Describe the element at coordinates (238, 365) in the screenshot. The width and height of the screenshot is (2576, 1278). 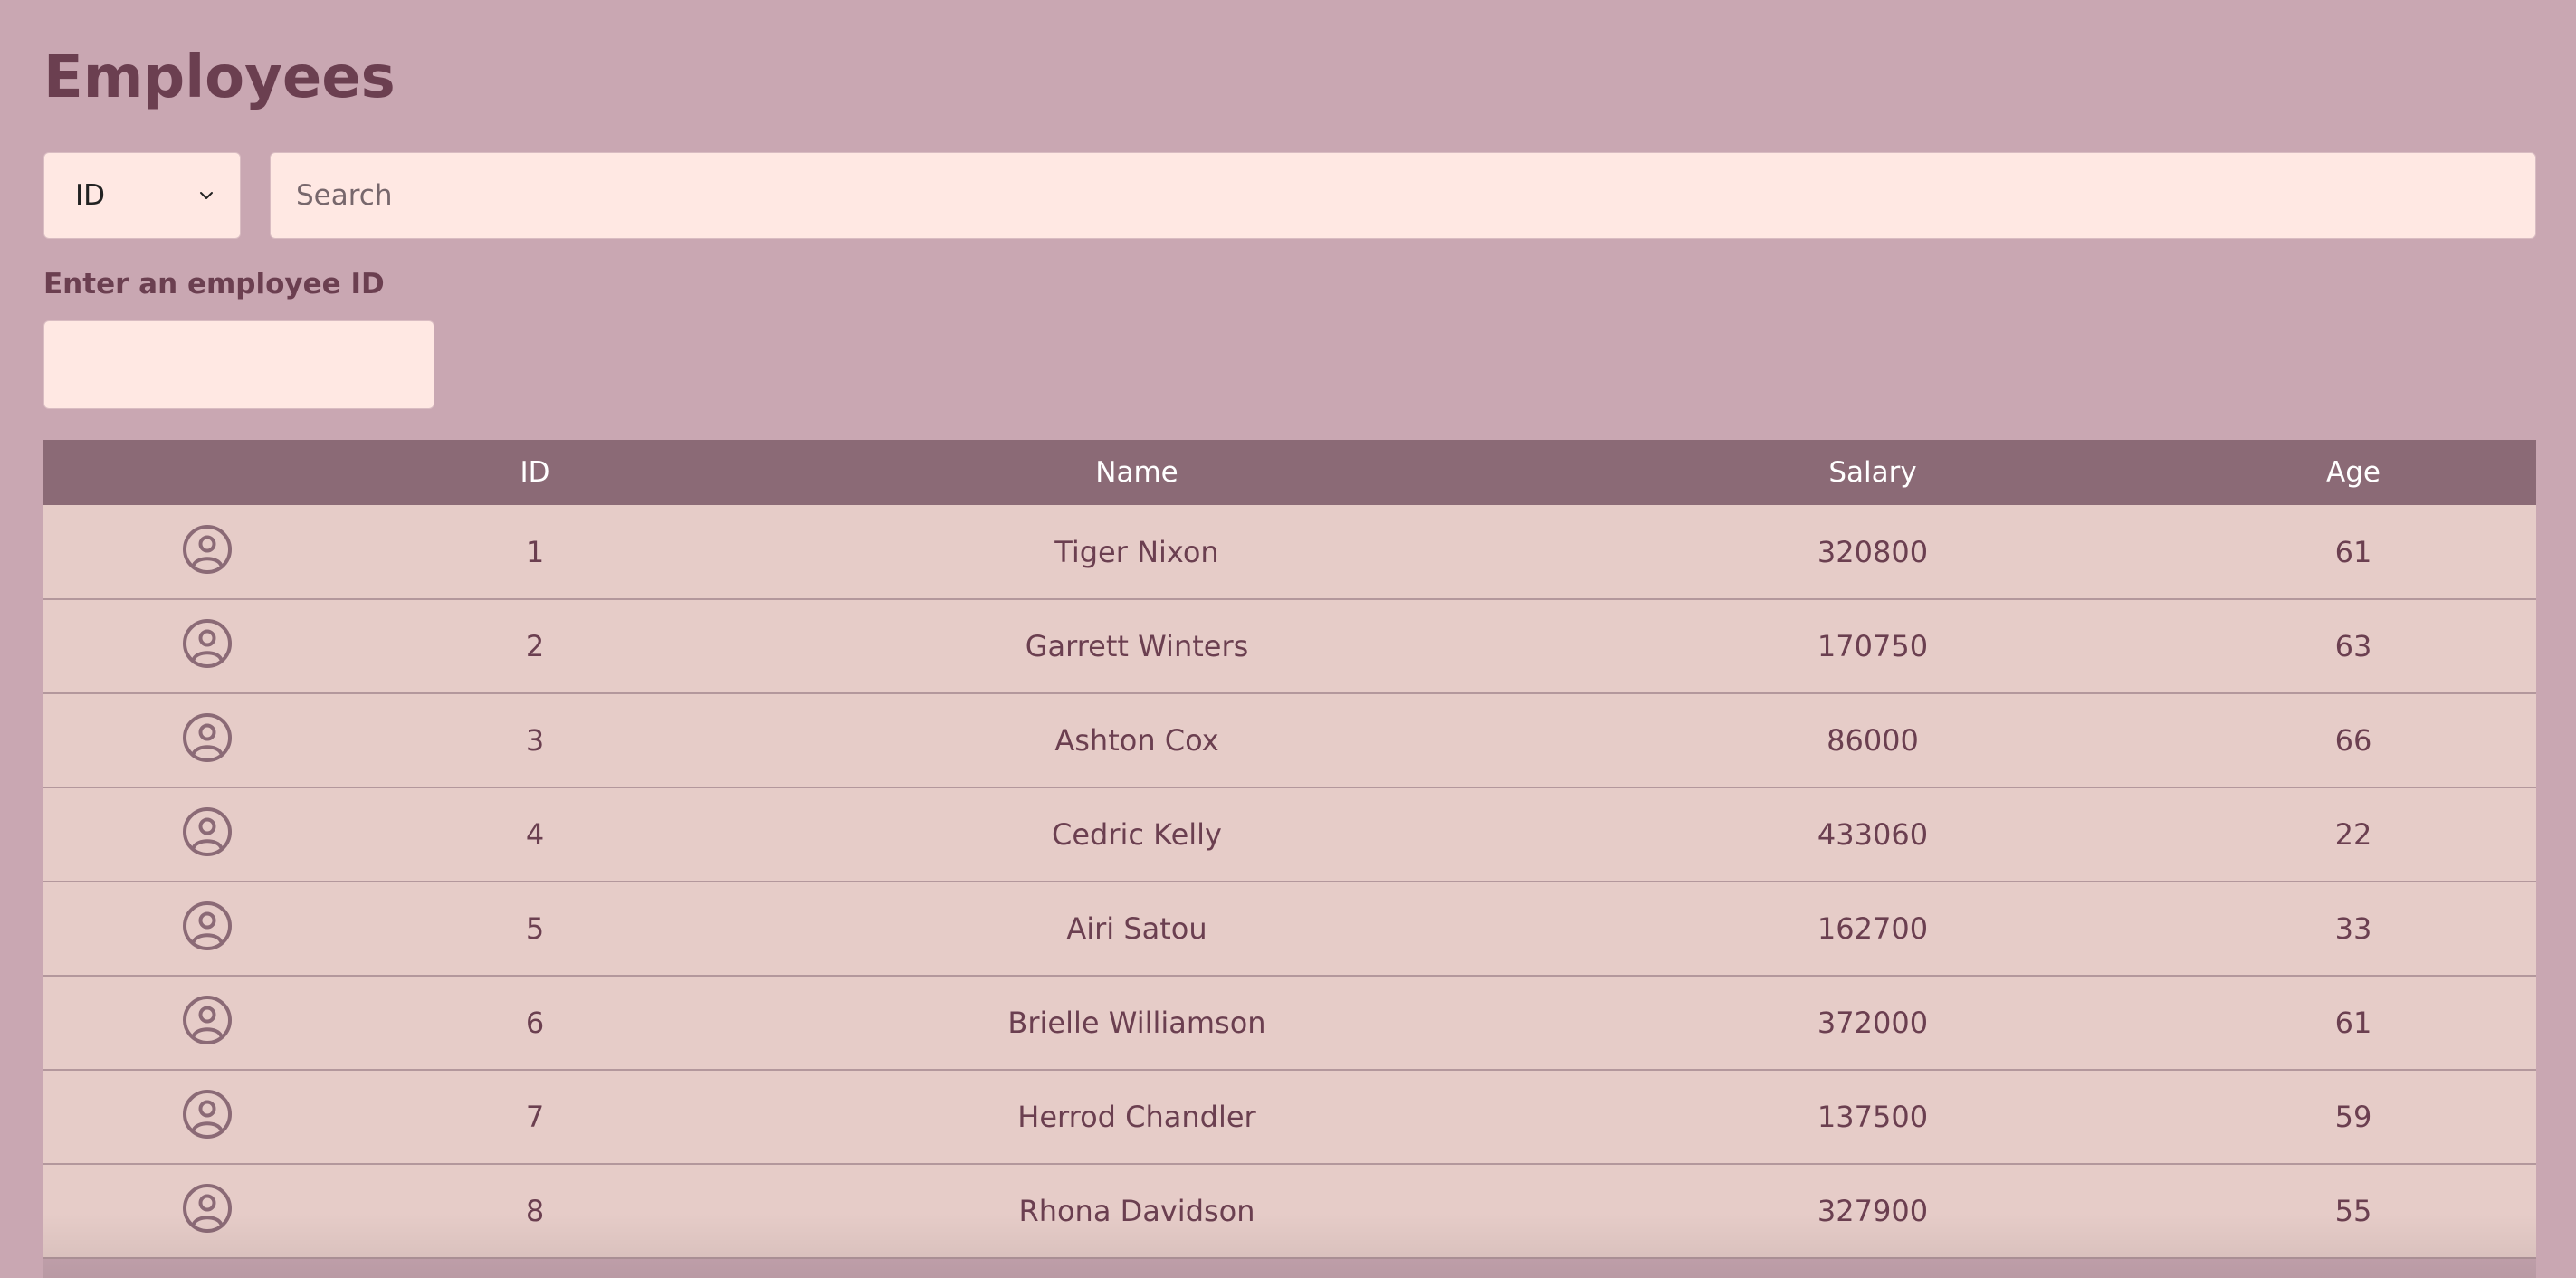
I see `employee-id-input` at that location.